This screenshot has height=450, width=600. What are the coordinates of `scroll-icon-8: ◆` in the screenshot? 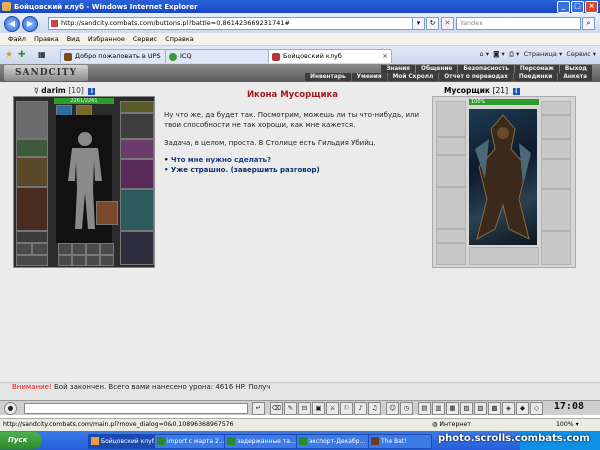 It's located at (522, 408).